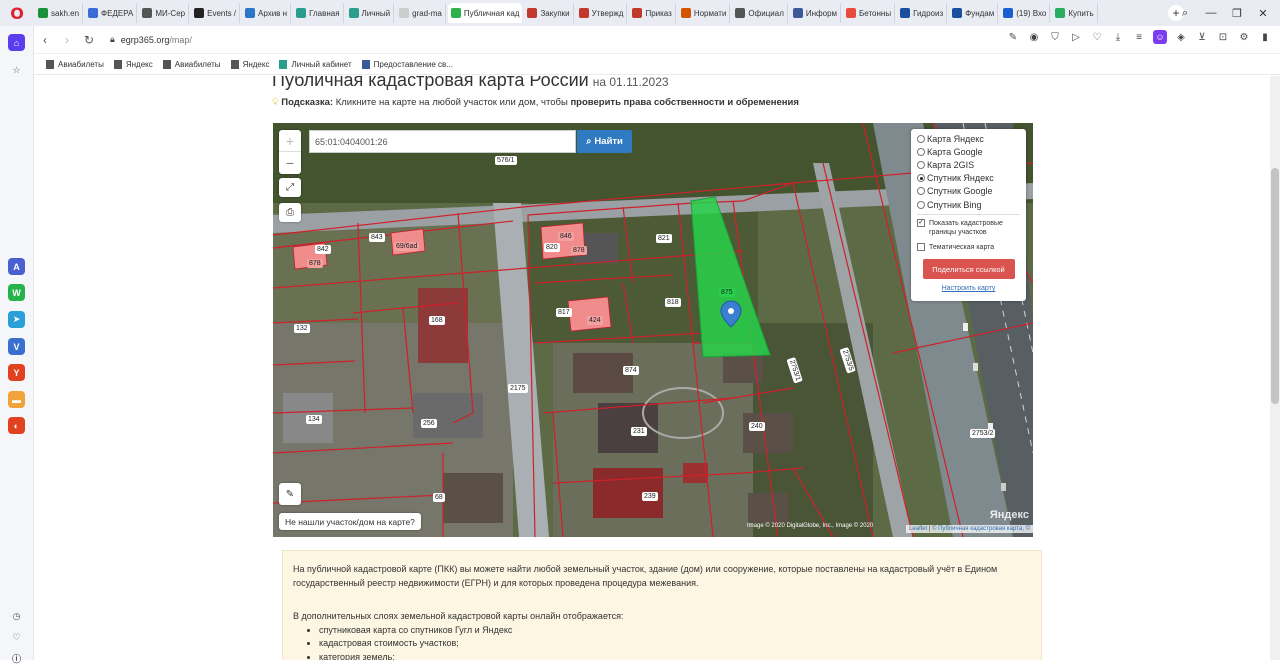  Describe the element at coordinates (549, 13) in the screenshot. I see `tab: Закупки` at that location.